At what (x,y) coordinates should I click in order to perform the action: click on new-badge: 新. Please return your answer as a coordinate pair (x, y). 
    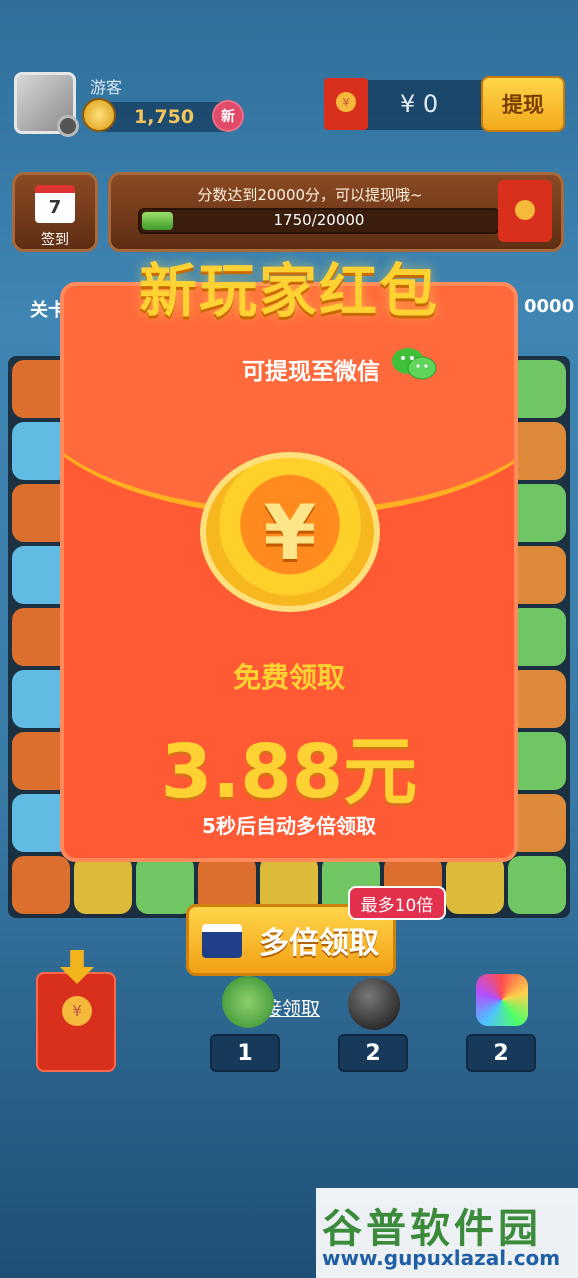
    Looking at the image, I should click on (228, 116).